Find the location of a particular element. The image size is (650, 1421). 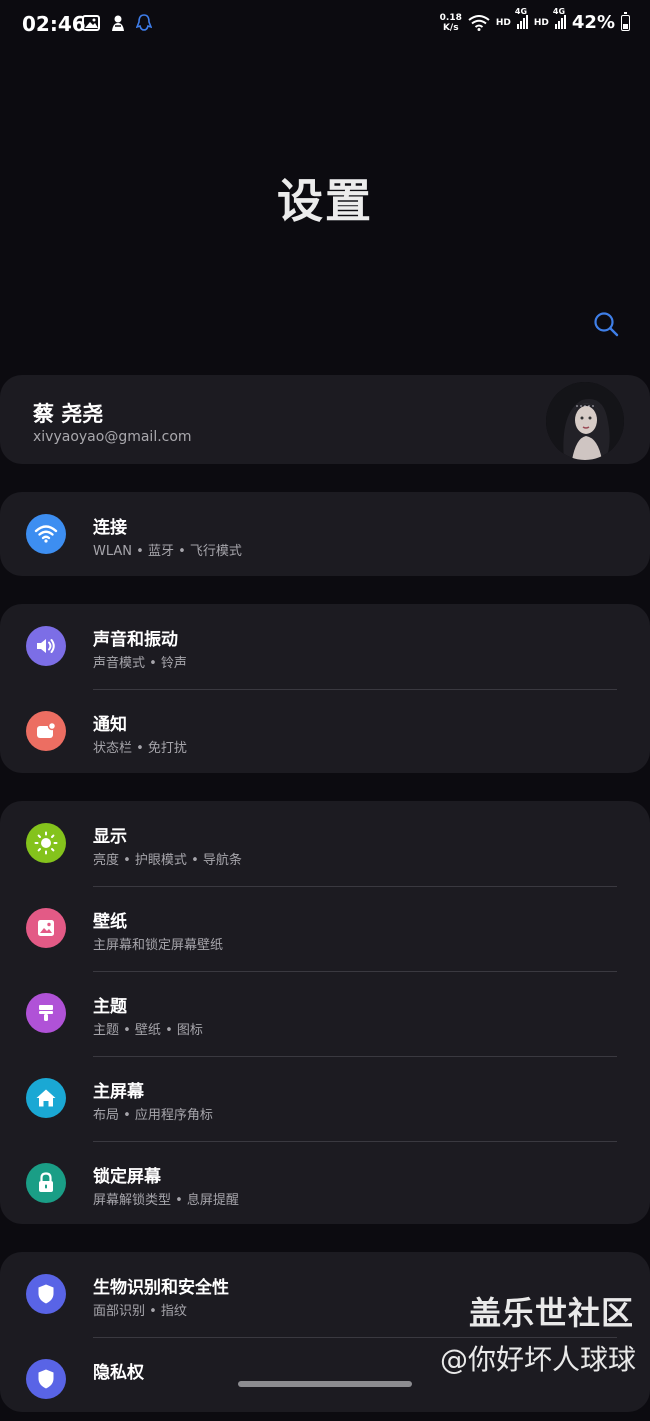

settings-item-subtitle: WLAN • 蓝牙 • 飞行模式 is located at coordinates (167, 551).